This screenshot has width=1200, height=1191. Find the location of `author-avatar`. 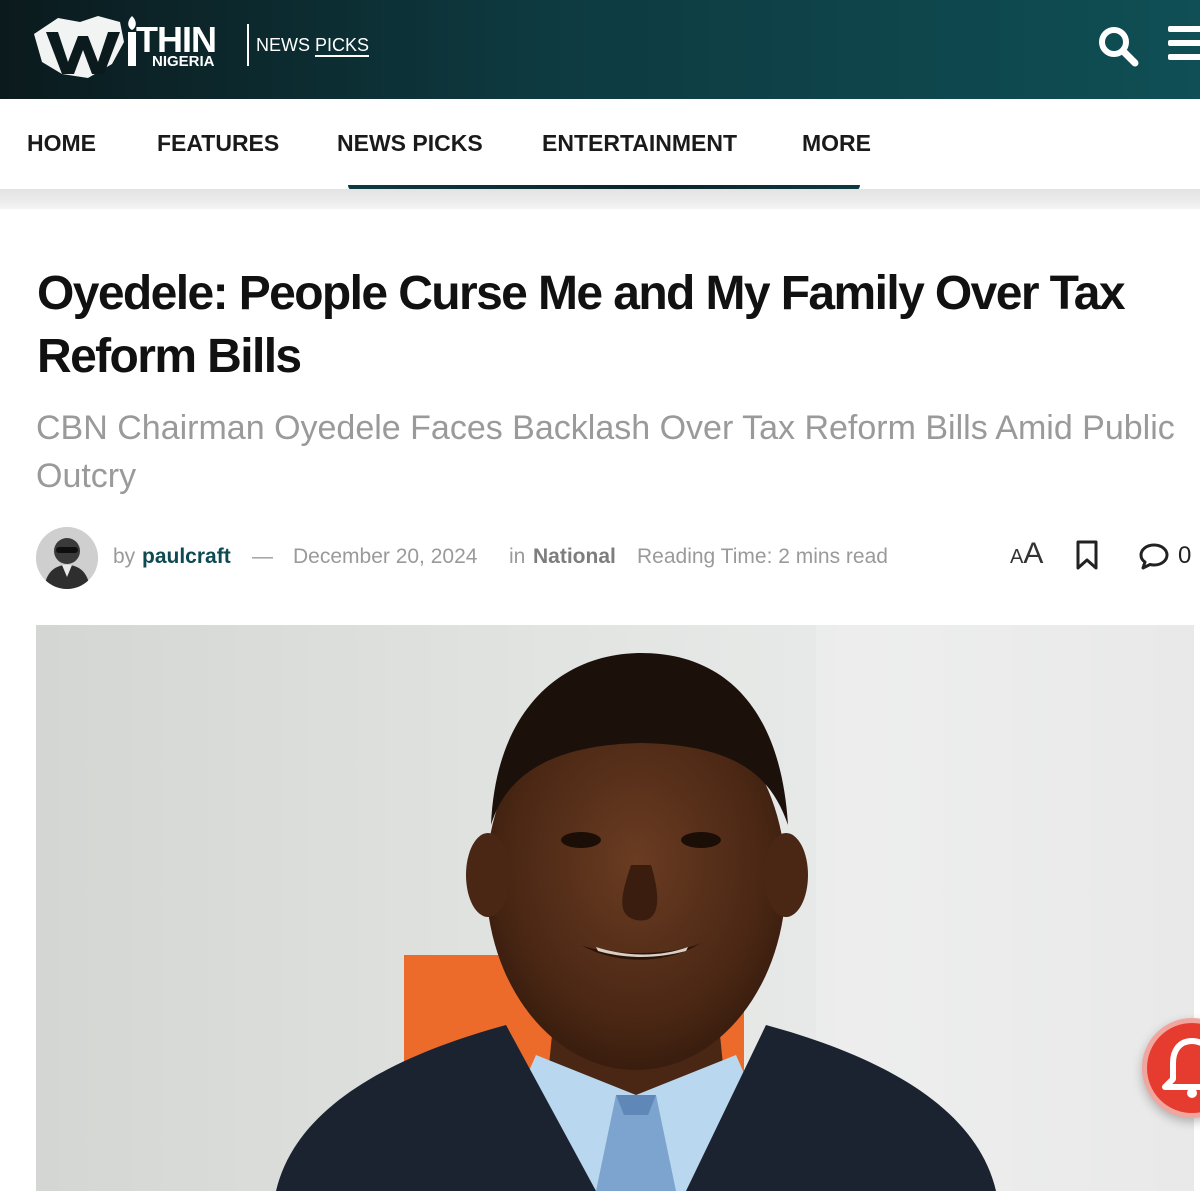

author-avatar is located at coordinates (67, 558).